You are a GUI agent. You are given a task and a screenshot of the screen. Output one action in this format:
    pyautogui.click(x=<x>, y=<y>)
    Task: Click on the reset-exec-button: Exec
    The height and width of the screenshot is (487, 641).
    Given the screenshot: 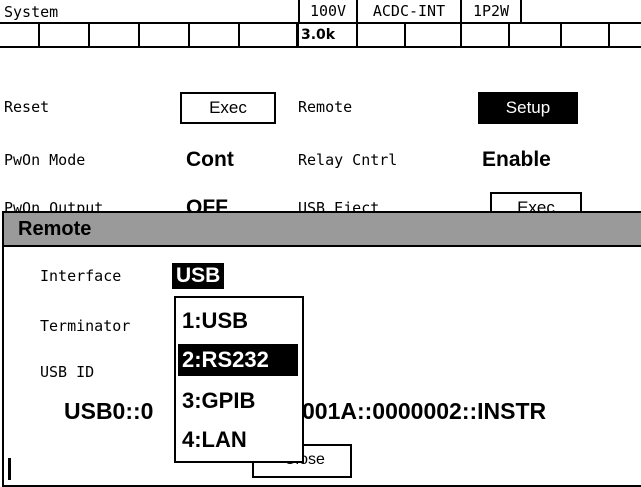 What is the action you would take?
    pyautogui.click(x=228, y=108)
    